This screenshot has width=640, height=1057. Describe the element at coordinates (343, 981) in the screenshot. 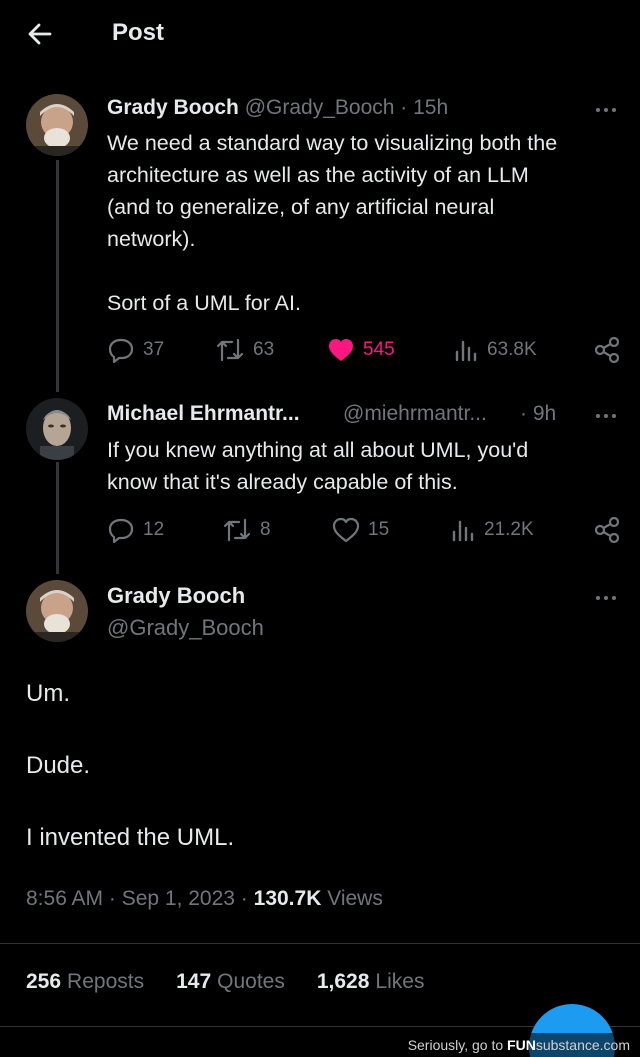

I see `likes-count: 1,628` at that location.